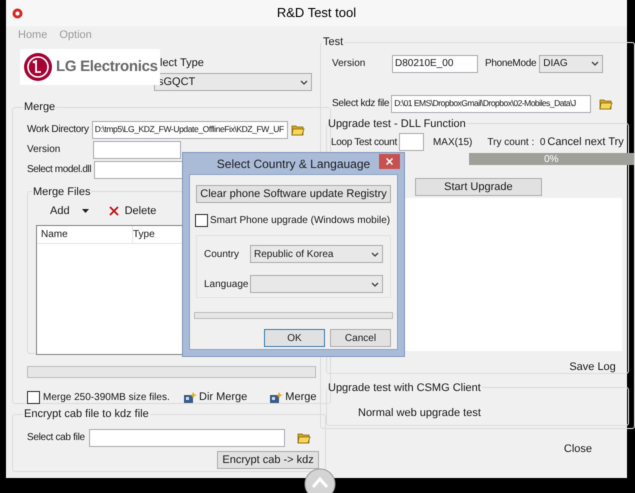 The width and height of the screenshot is (635, 493). Describe the element at coordinates (452, 143) in the screenshot. I see `field-label: MAX(15)` at that location.